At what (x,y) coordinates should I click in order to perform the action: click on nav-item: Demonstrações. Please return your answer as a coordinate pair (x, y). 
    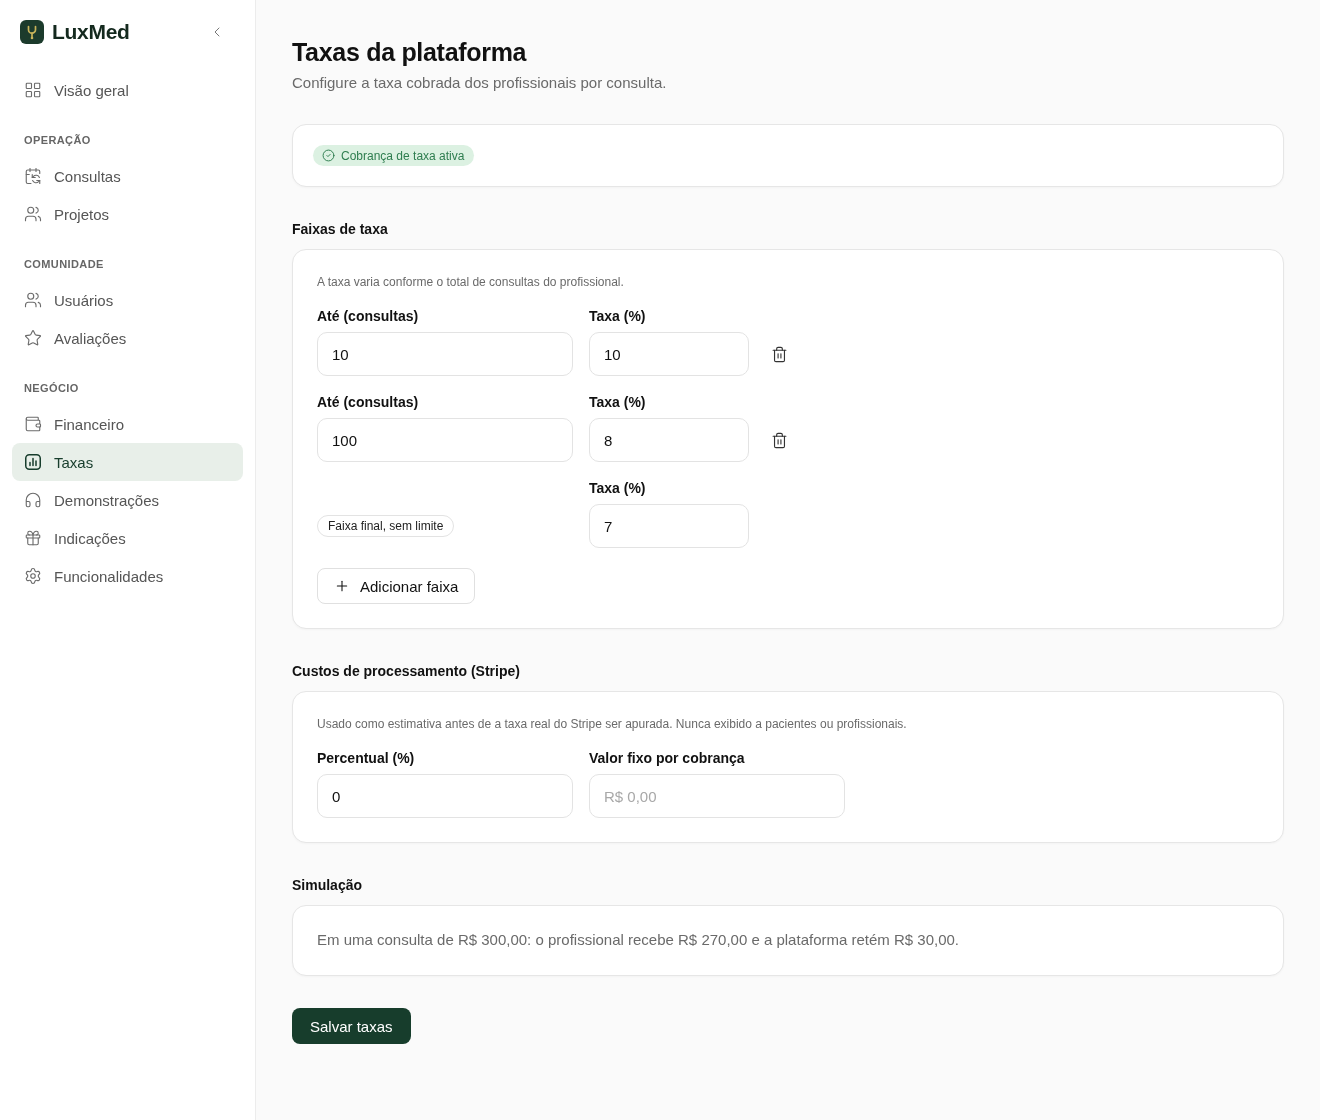
    Looking at the image, I should click on (127, 500).